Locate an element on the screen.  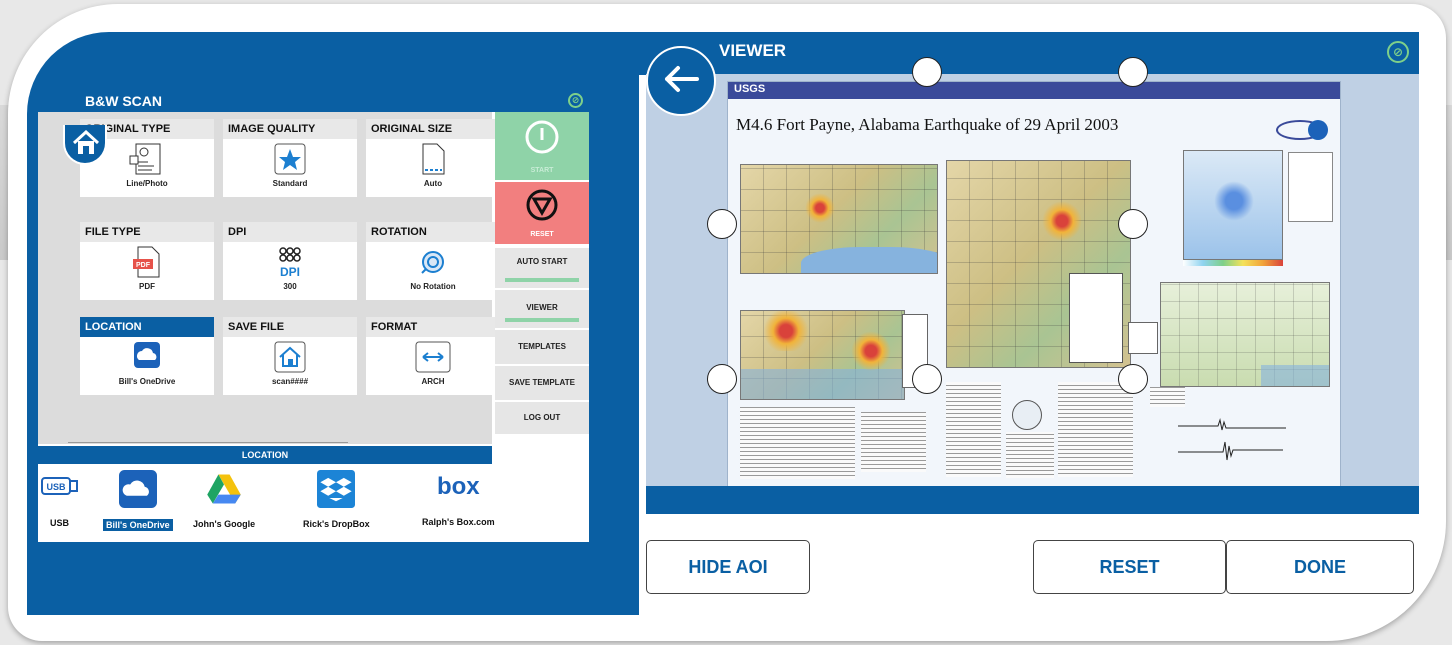
dpi-icon: DPI is located at coordinates (290, 263).